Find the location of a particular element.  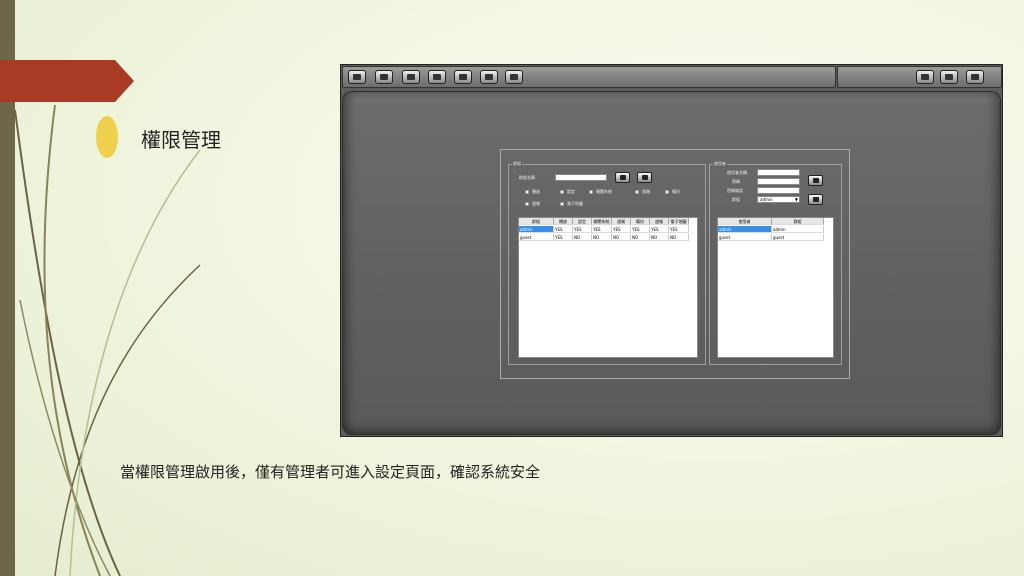

perm-remote-checkbox is located at coordinates (637, 192).